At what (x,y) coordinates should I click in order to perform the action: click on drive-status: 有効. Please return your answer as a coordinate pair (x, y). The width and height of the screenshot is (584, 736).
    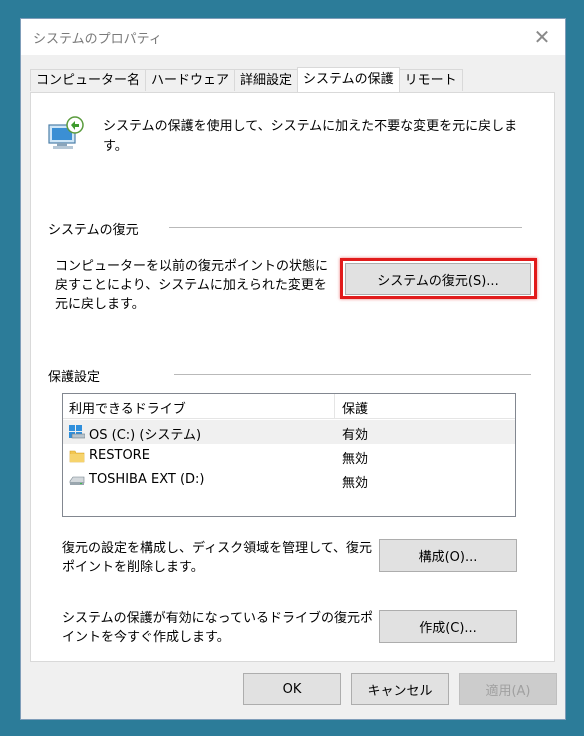
    Looking at the image, I should click on (355, 435).